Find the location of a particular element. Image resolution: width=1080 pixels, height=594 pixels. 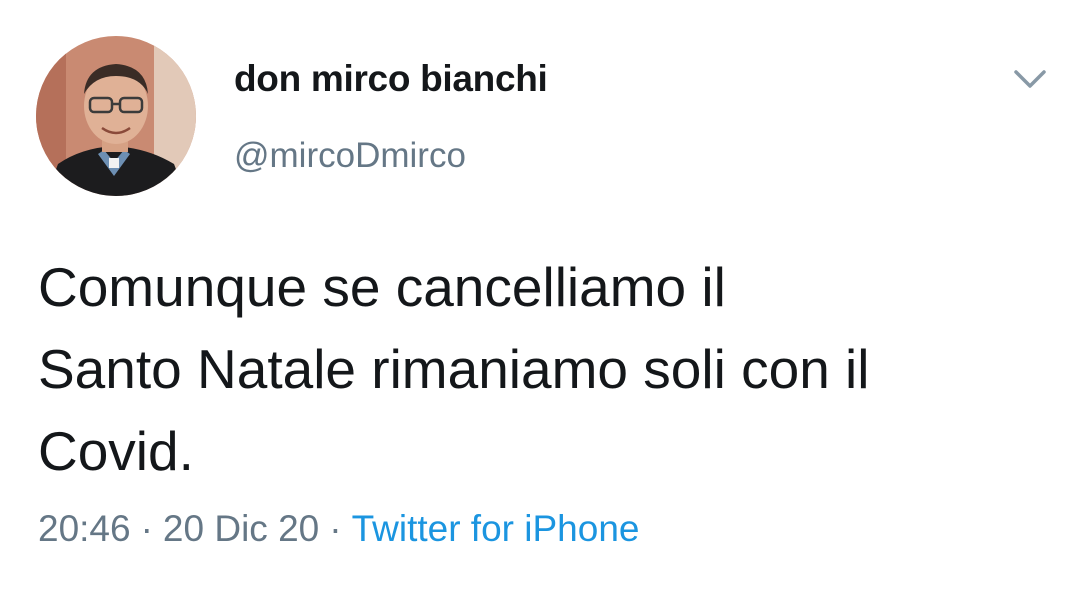

profile-photo-icon is located at coordinates (116, 116).